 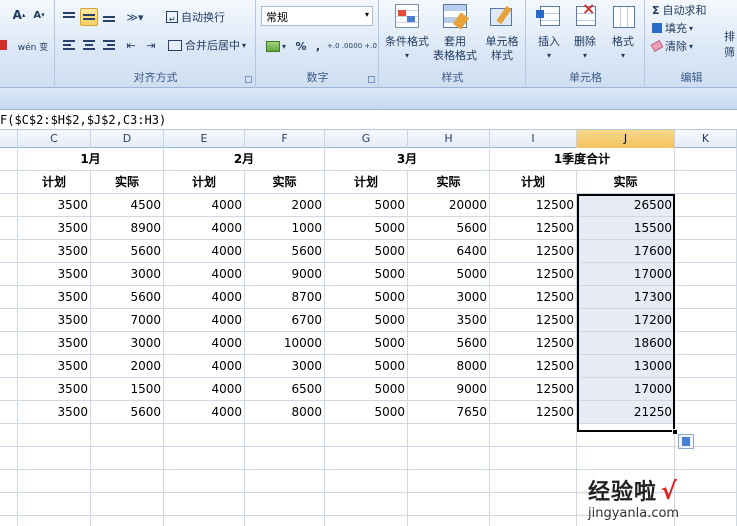 What do you see at coordinates (151, 45) in the screenshot?
I see `increase-indent-button: ⇥` at bounding box center [151, 45].